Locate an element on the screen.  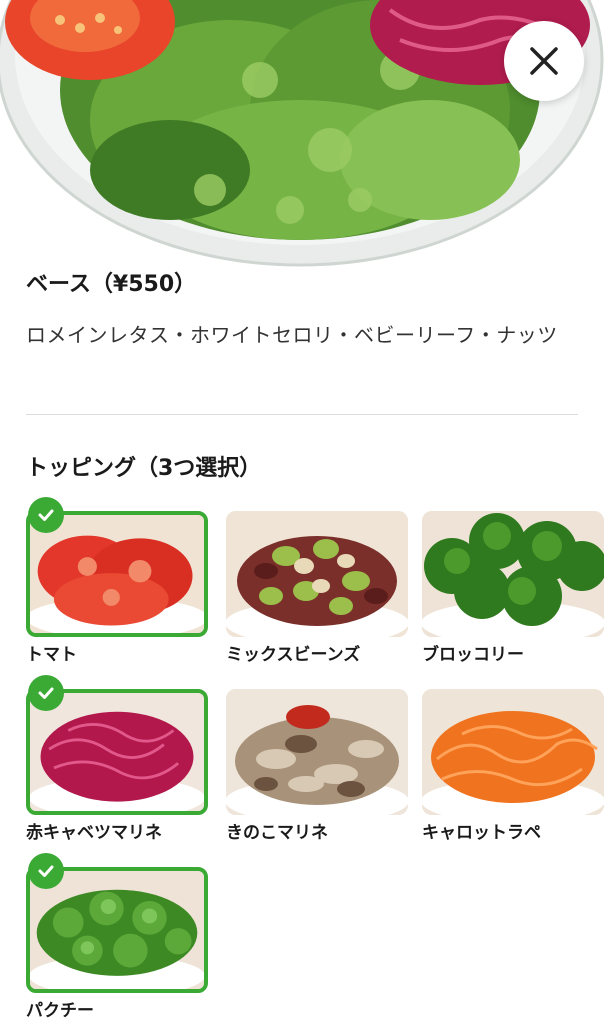
close-icon is located at coordinates (544, 61).